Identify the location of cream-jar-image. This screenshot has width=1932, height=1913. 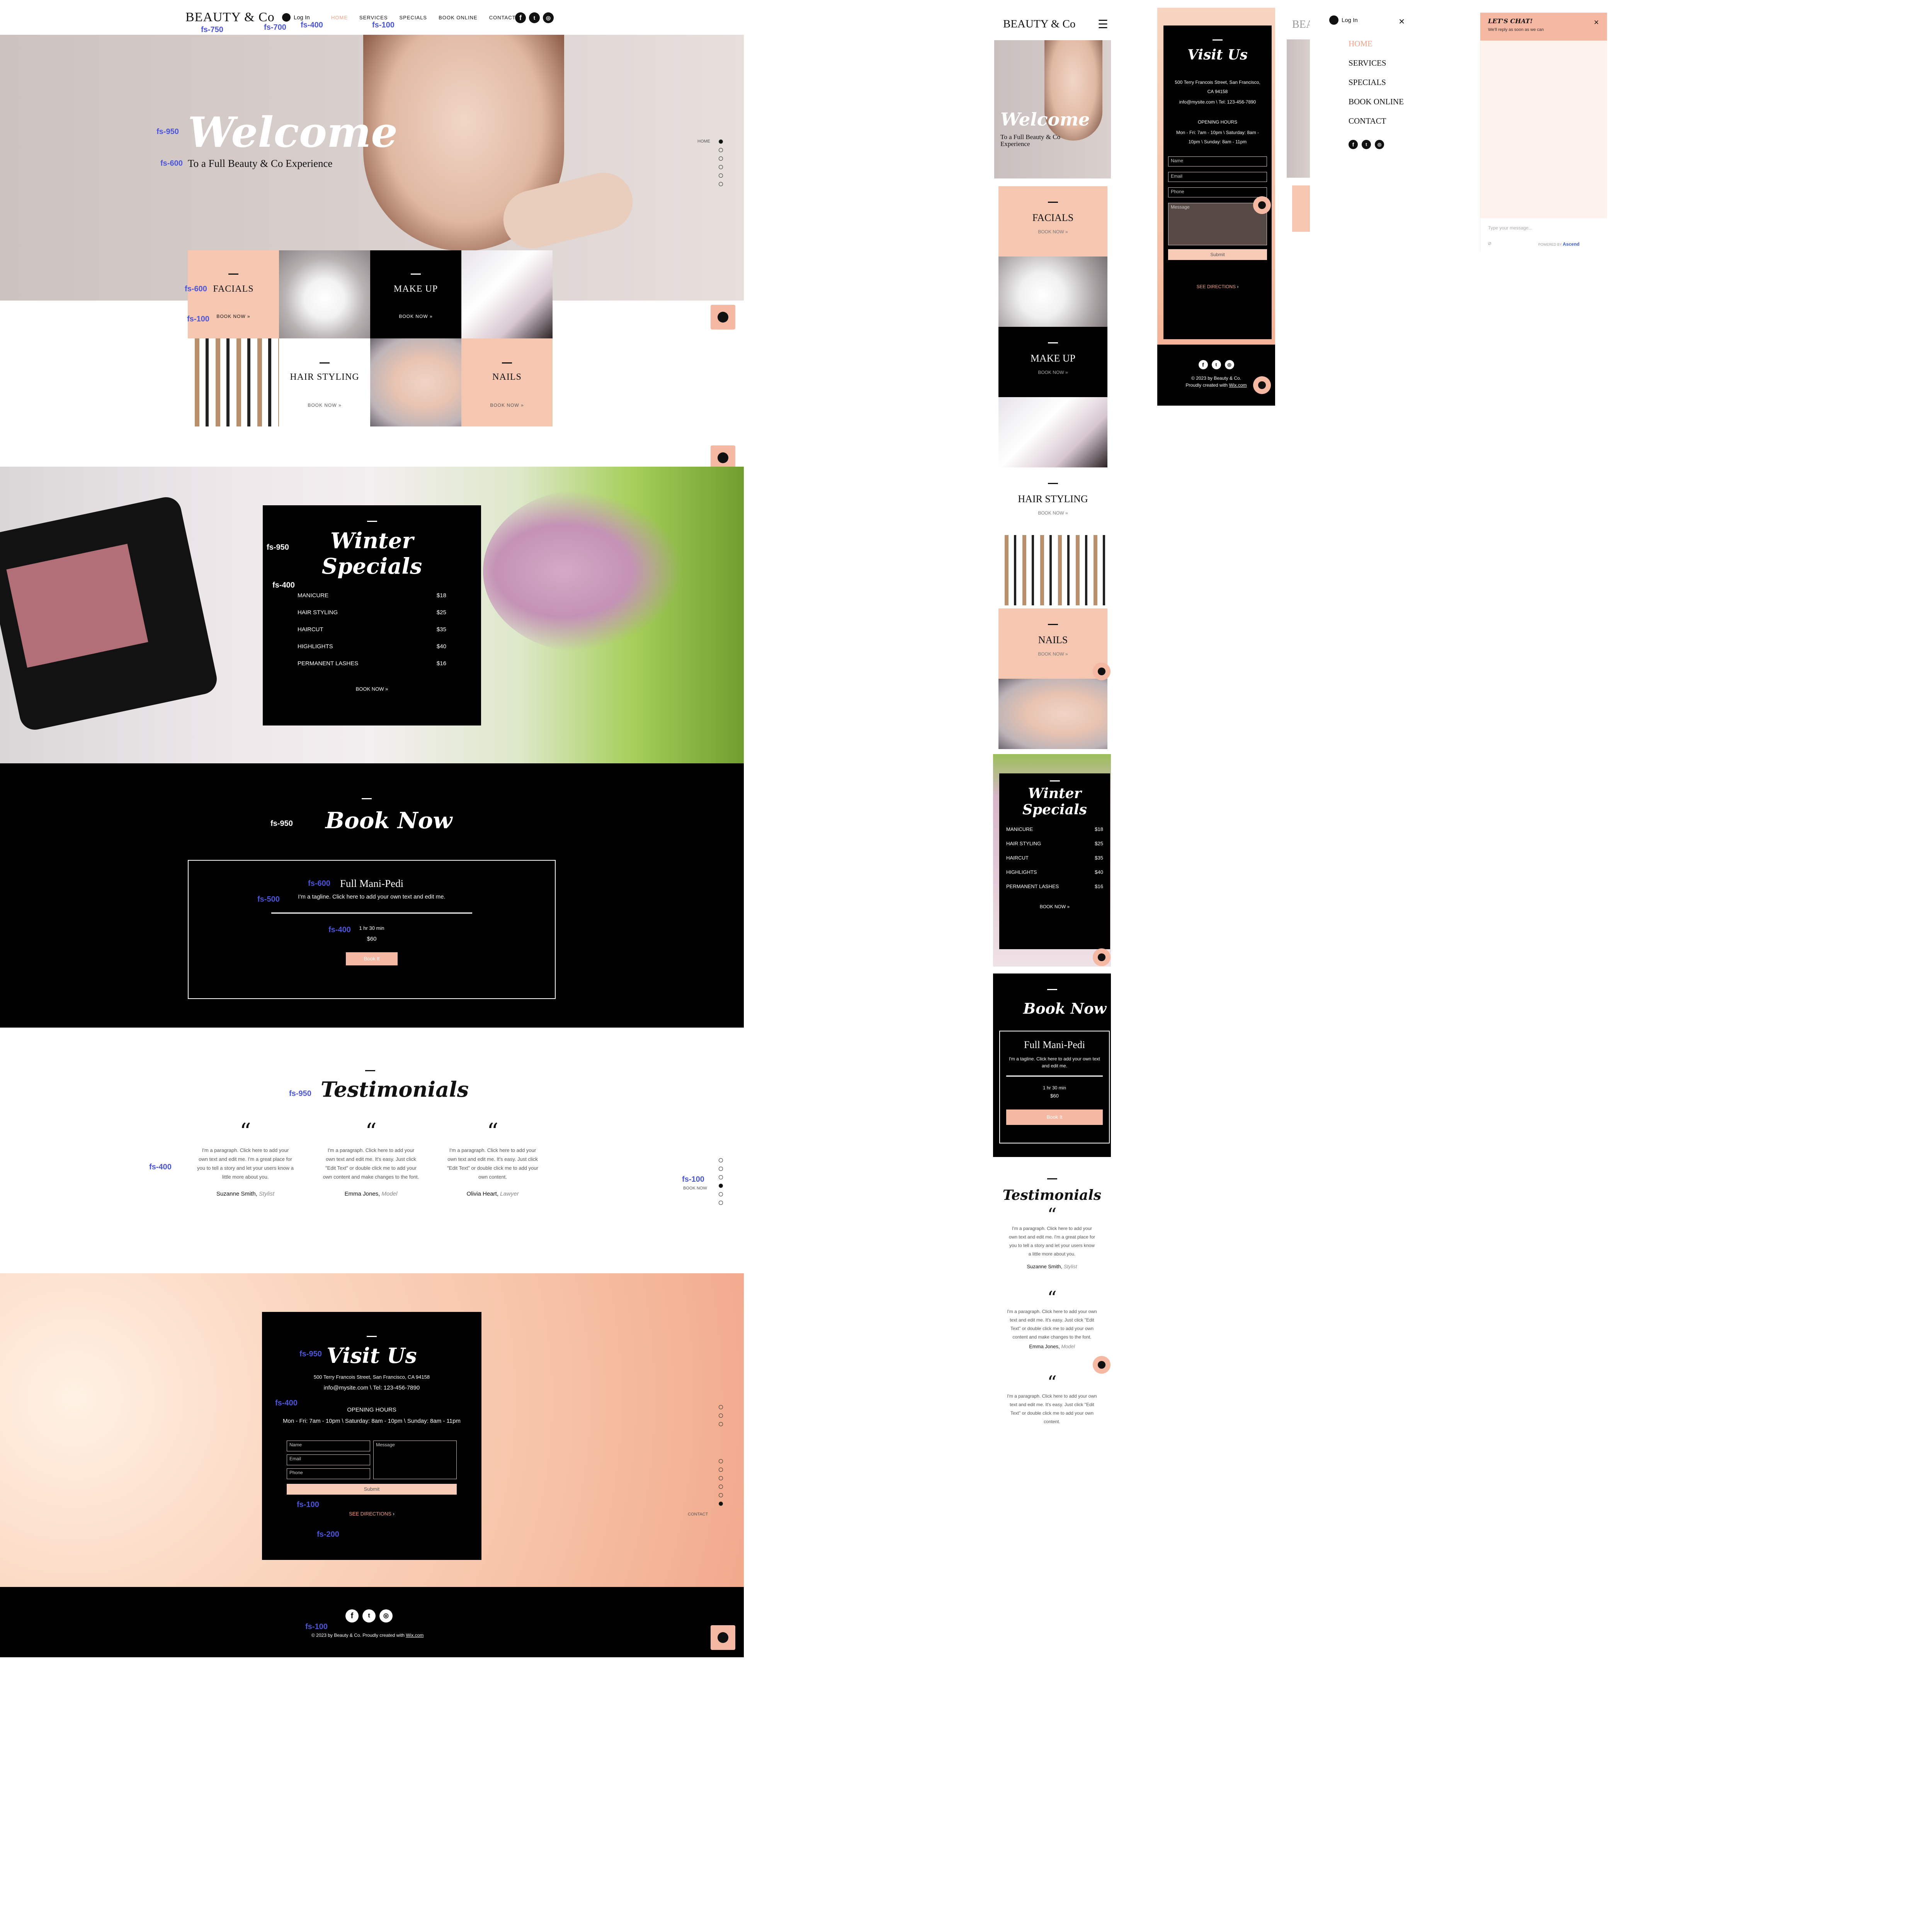
(324, 294).